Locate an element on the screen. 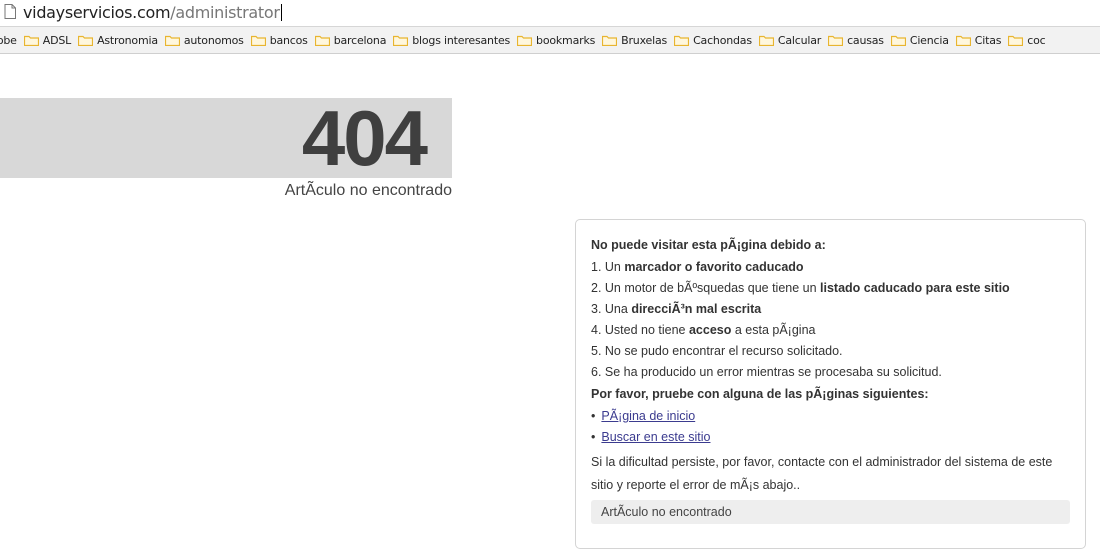 This screenshot has height=551, width=1100. bookmark-folder: bancos is located at coordinates (279, 40).